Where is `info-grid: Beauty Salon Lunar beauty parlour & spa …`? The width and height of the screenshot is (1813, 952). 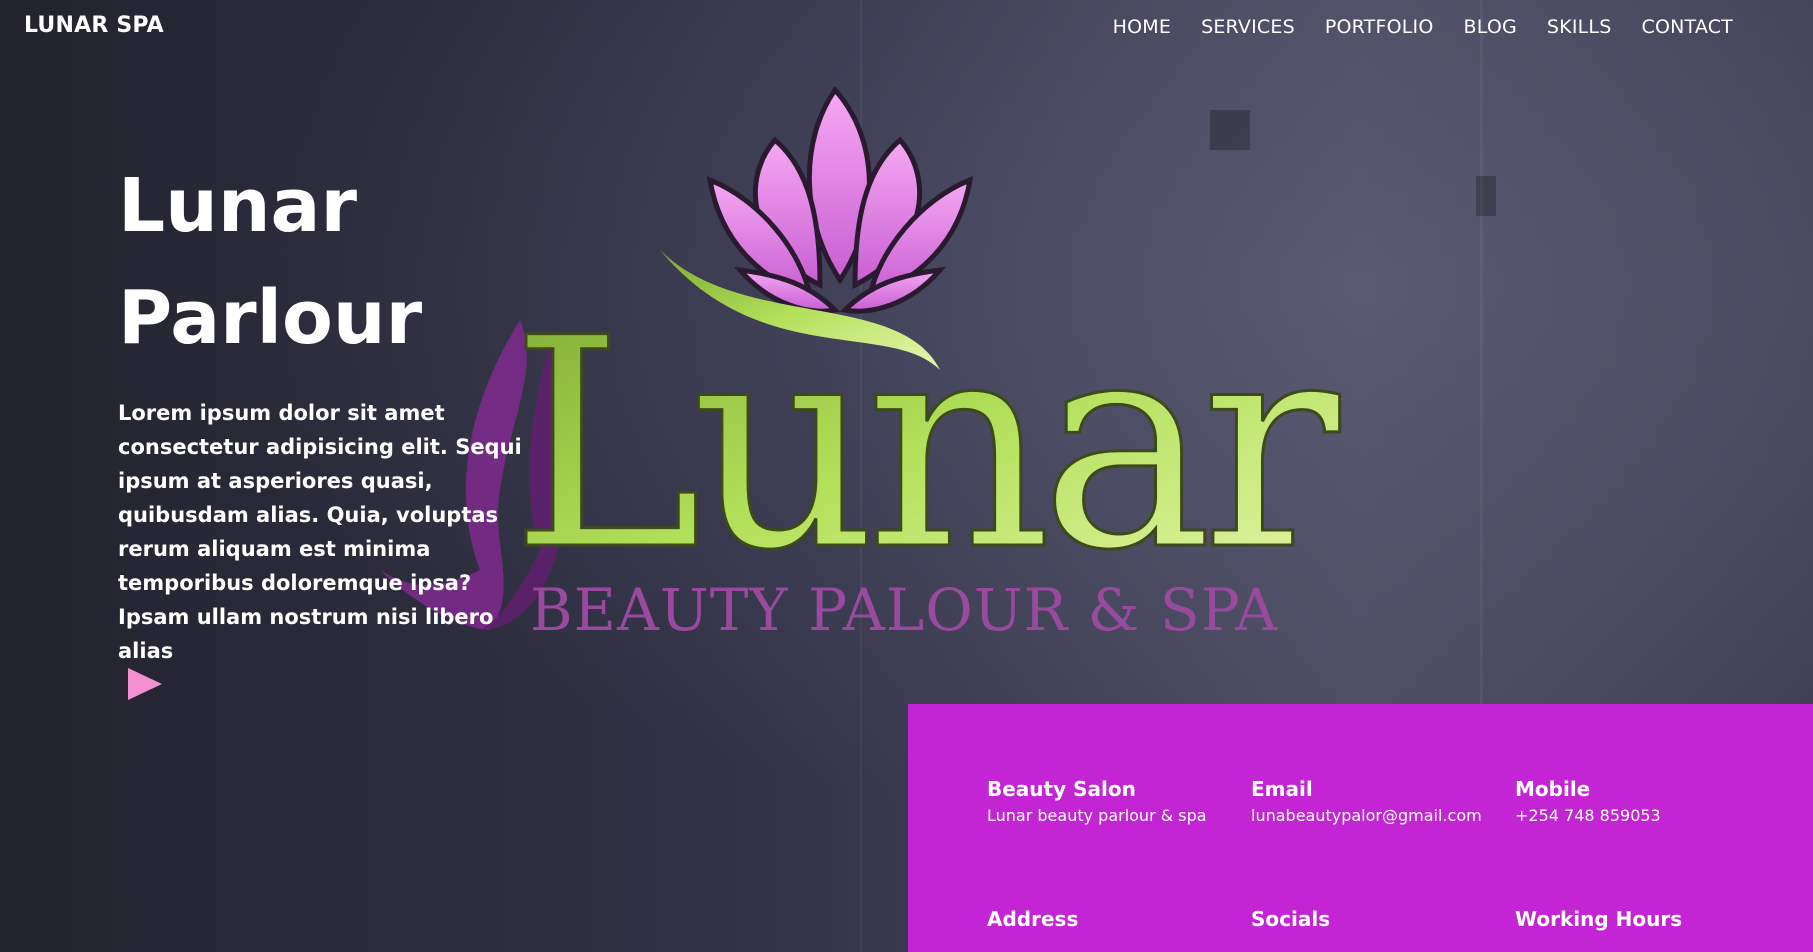
info-grid: Beauty Salon Lunar beauty parlour & spa … is located at coordinates (1367, 855).